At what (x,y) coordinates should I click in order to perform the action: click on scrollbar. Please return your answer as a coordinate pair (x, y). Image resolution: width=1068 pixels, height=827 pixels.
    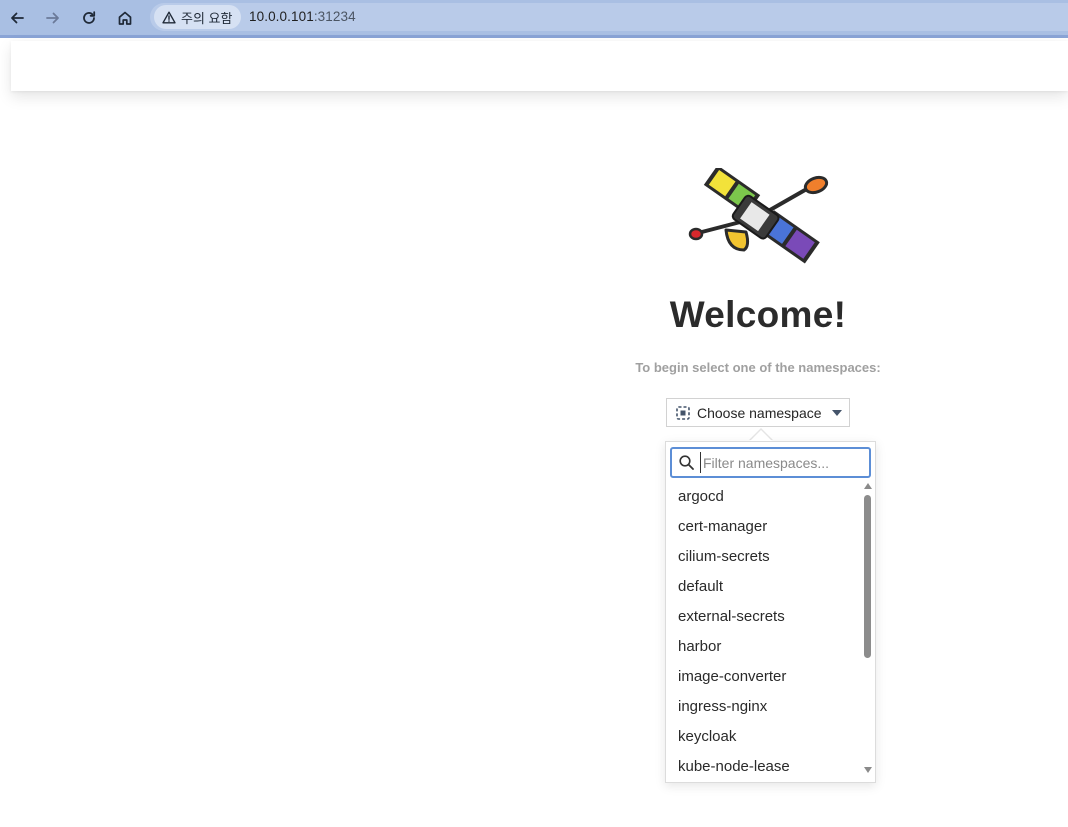
    Looking at the image, I should click on (868, 630).